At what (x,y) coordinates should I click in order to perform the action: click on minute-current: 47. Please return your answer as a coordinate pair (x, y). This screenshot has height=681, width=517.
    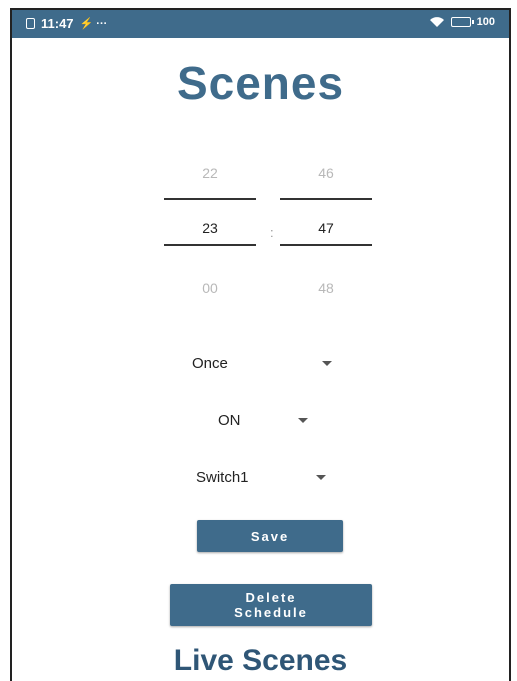
    Looking at the image, I should click on (326, 228).